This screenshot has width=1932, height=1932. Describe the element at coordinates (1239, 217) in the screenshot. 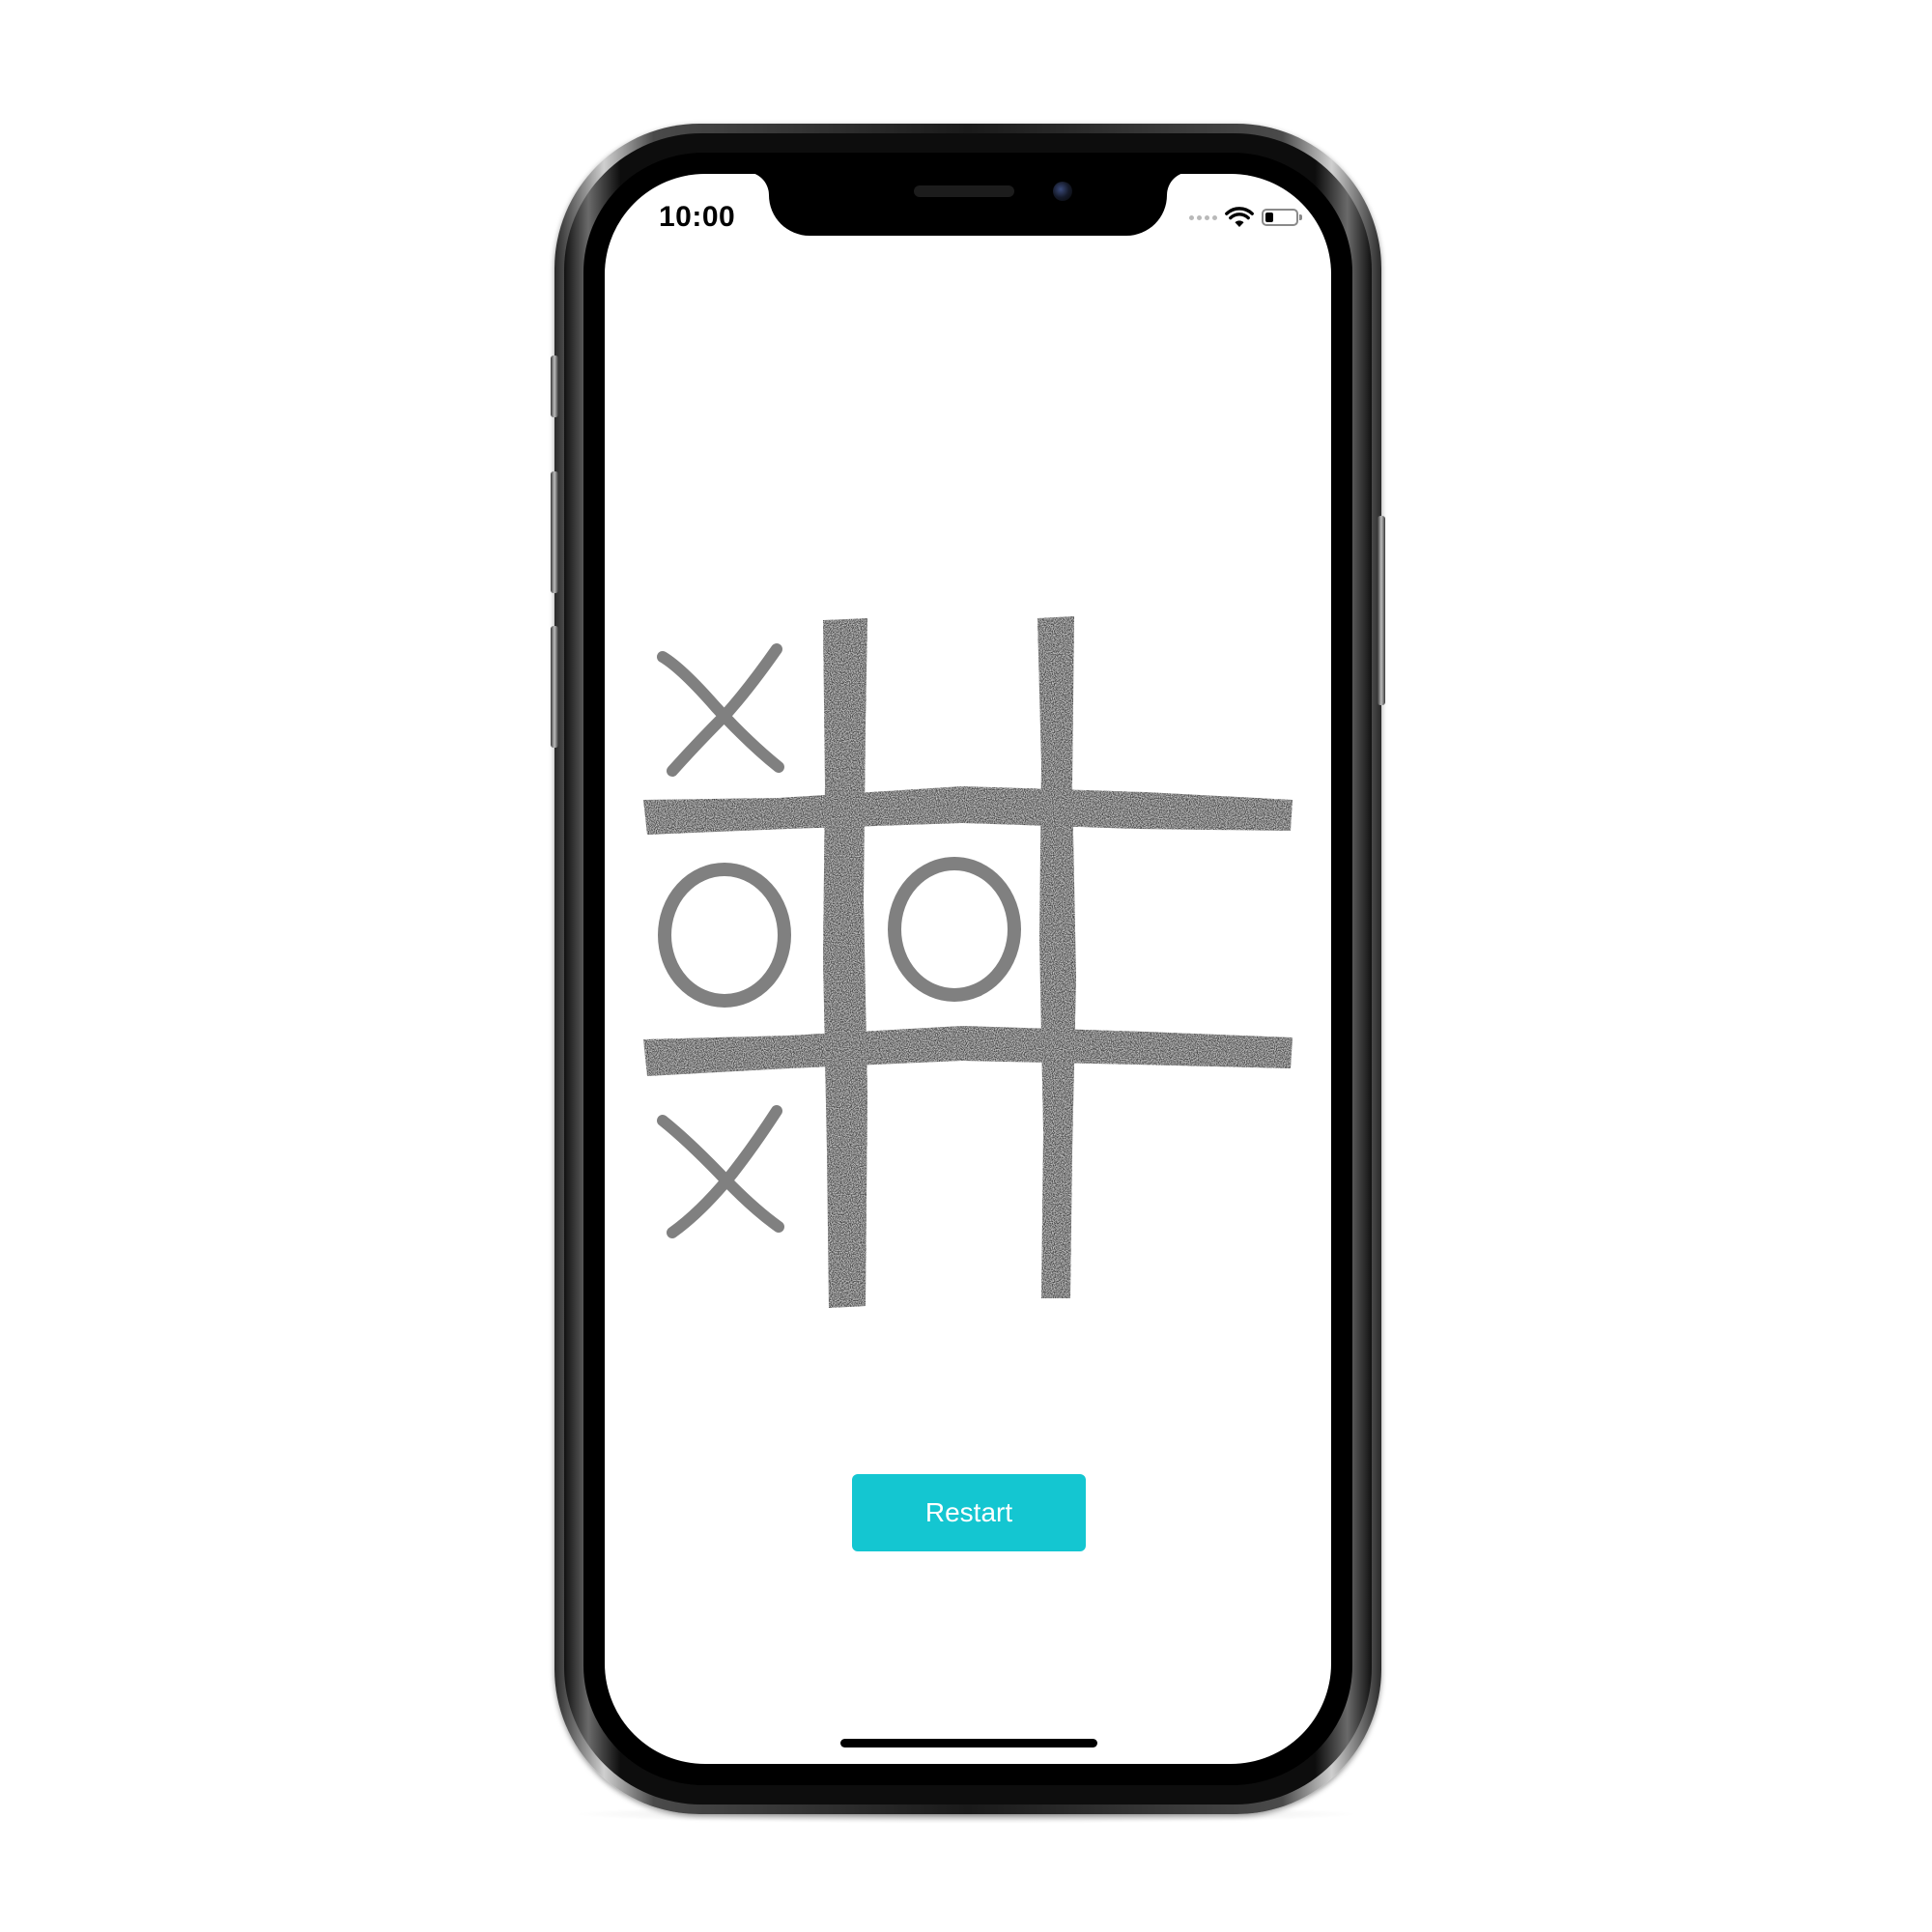

I see `wifi-icon` at that location.